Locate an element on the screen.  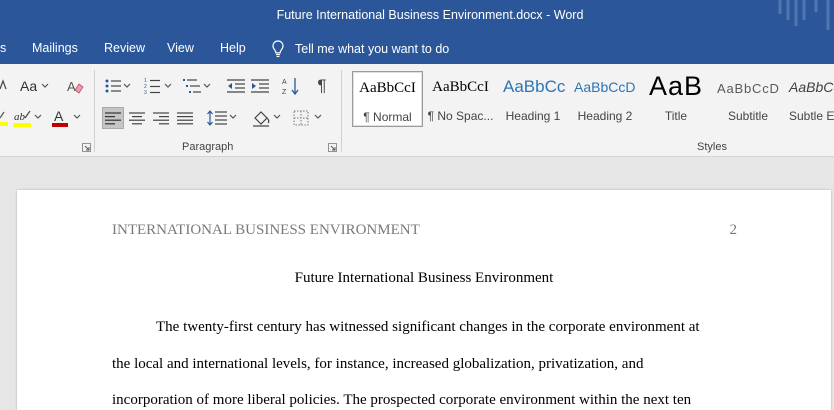
clear-formatting-icon: A is located at coordinates (75, 86).